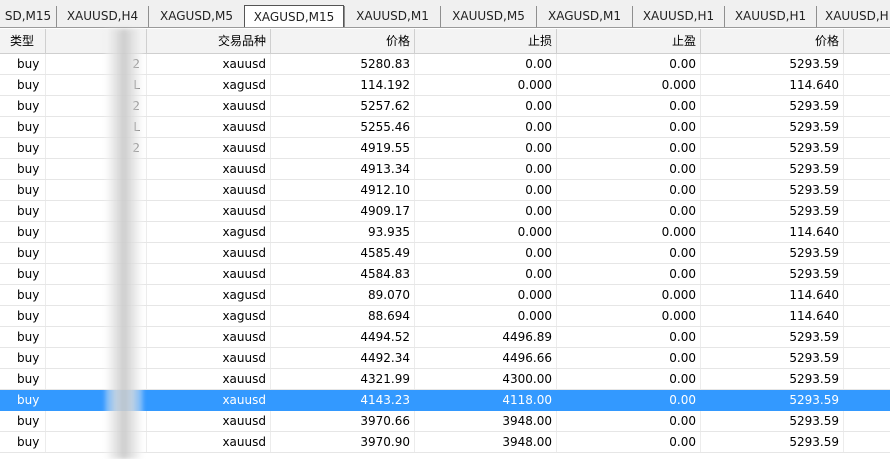 The height and width of the screenshot is (459, 890). Describe the element at coordinates (343, 41) in the screenshot. I see `column-header-price: 价格` at that location.